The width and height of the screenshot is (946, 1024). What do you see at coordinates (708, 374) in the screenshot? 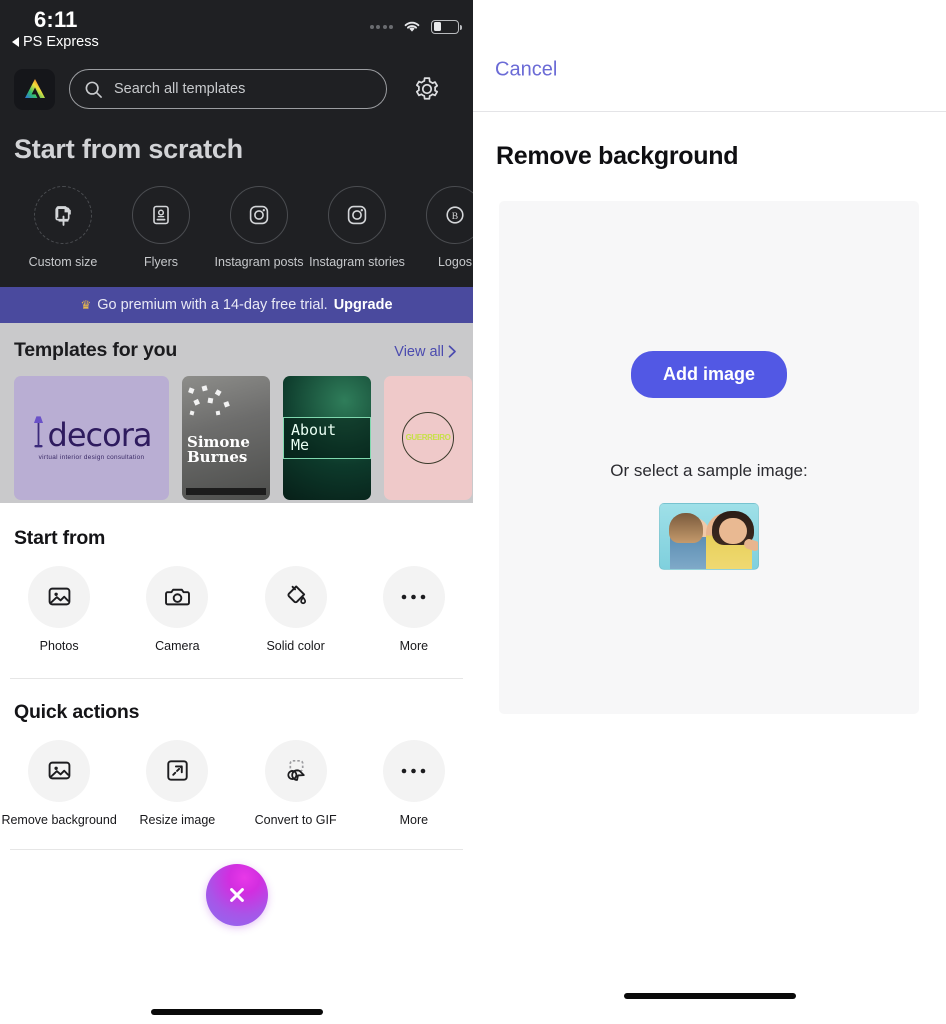
I see `add-image-button: Add image` at bounding box center [708, 374].